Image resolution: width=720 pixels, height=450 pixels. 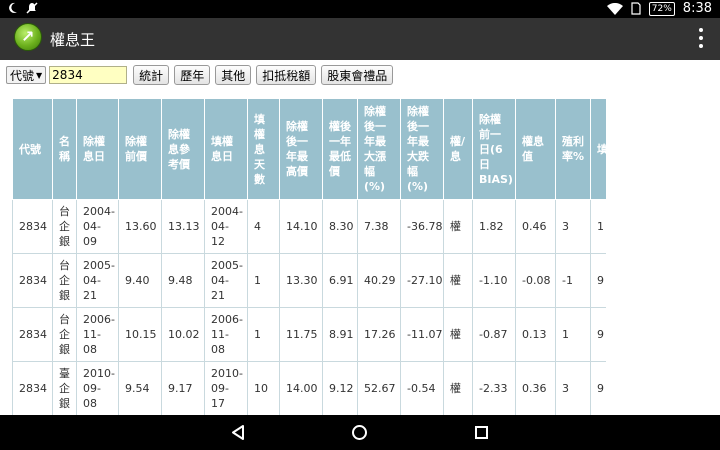 I want to click on table-cell: 9.17, so click(x=183, y=388).